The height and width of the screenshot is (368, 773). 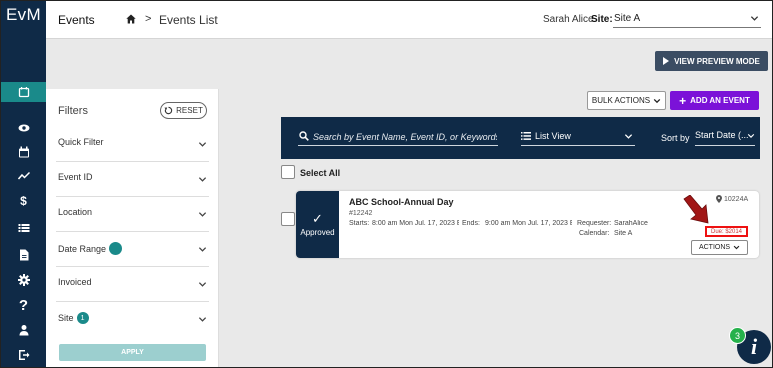 What do you see at coordinates (317, 218) in the screenshot?
I see `check-icon: ✓` at bounding box center [317, 218].